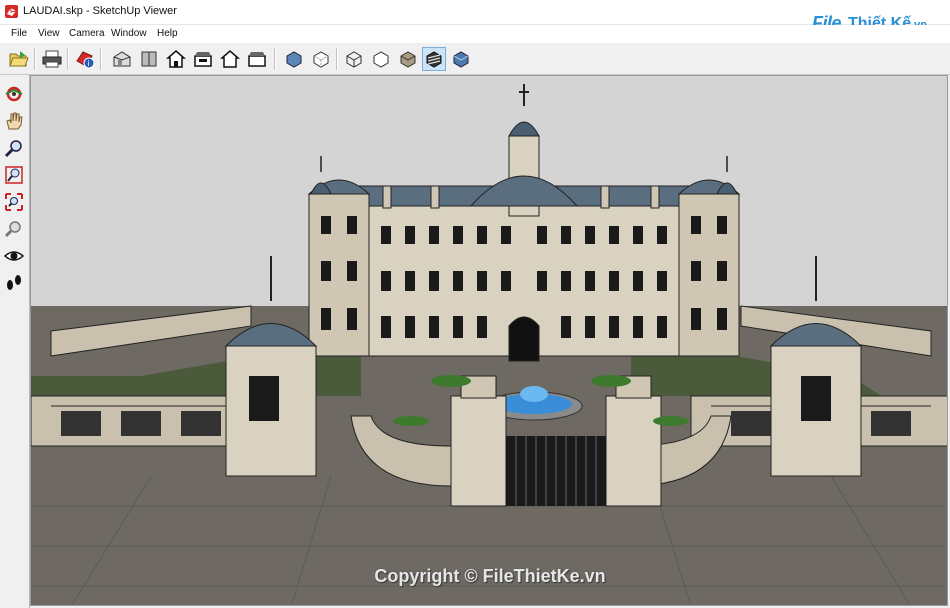 The width and height of the screenshot is (950, 608). Describe the element at coordinates (87, 33) in the screenshot. I see `menu-camera: Camera` at that location.